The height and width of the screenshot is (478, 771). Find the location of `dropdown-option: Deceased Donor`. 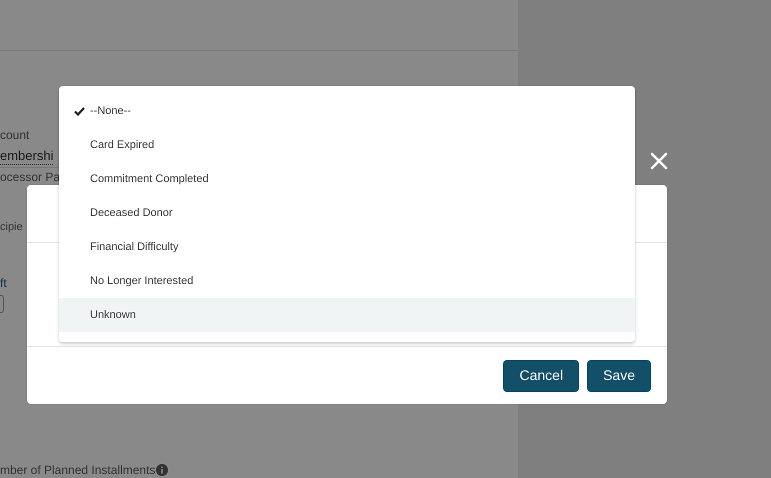

dropdown-option: Deceased Donor is located at coordinates (347, 213).